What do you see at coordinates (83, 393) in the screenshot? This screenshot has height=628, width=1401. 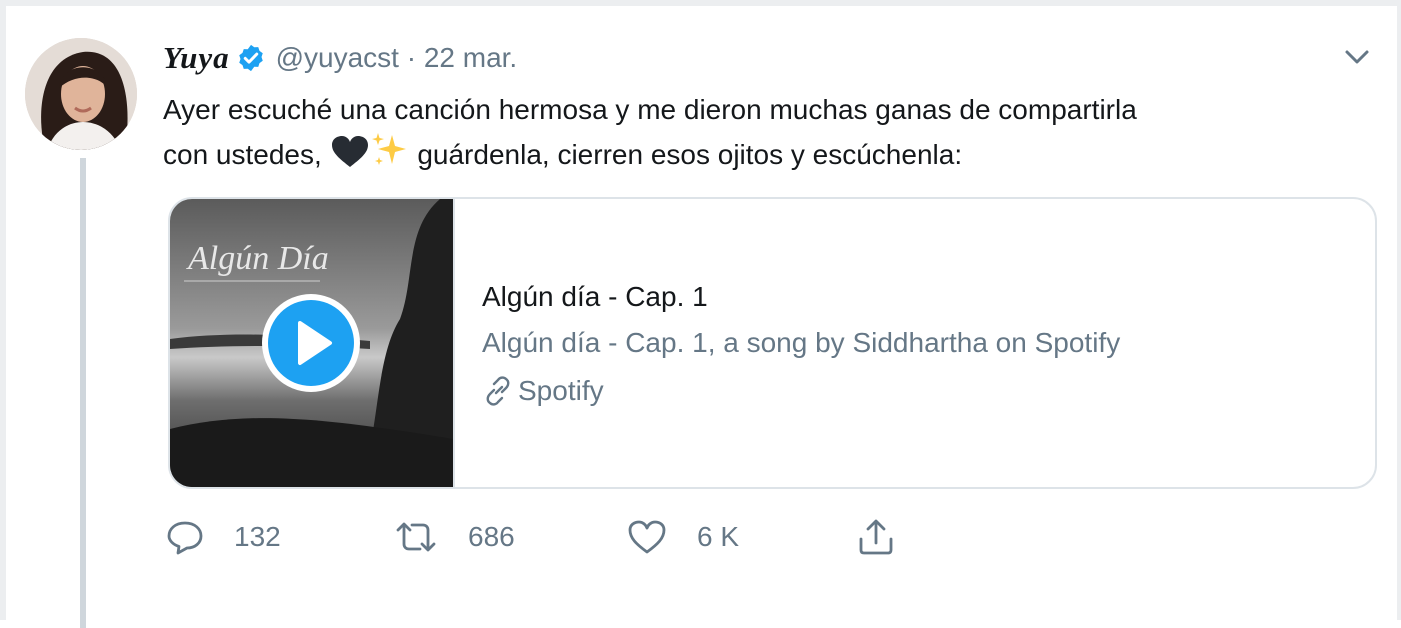 I see `thread-line` at bounding box center [83, 393].